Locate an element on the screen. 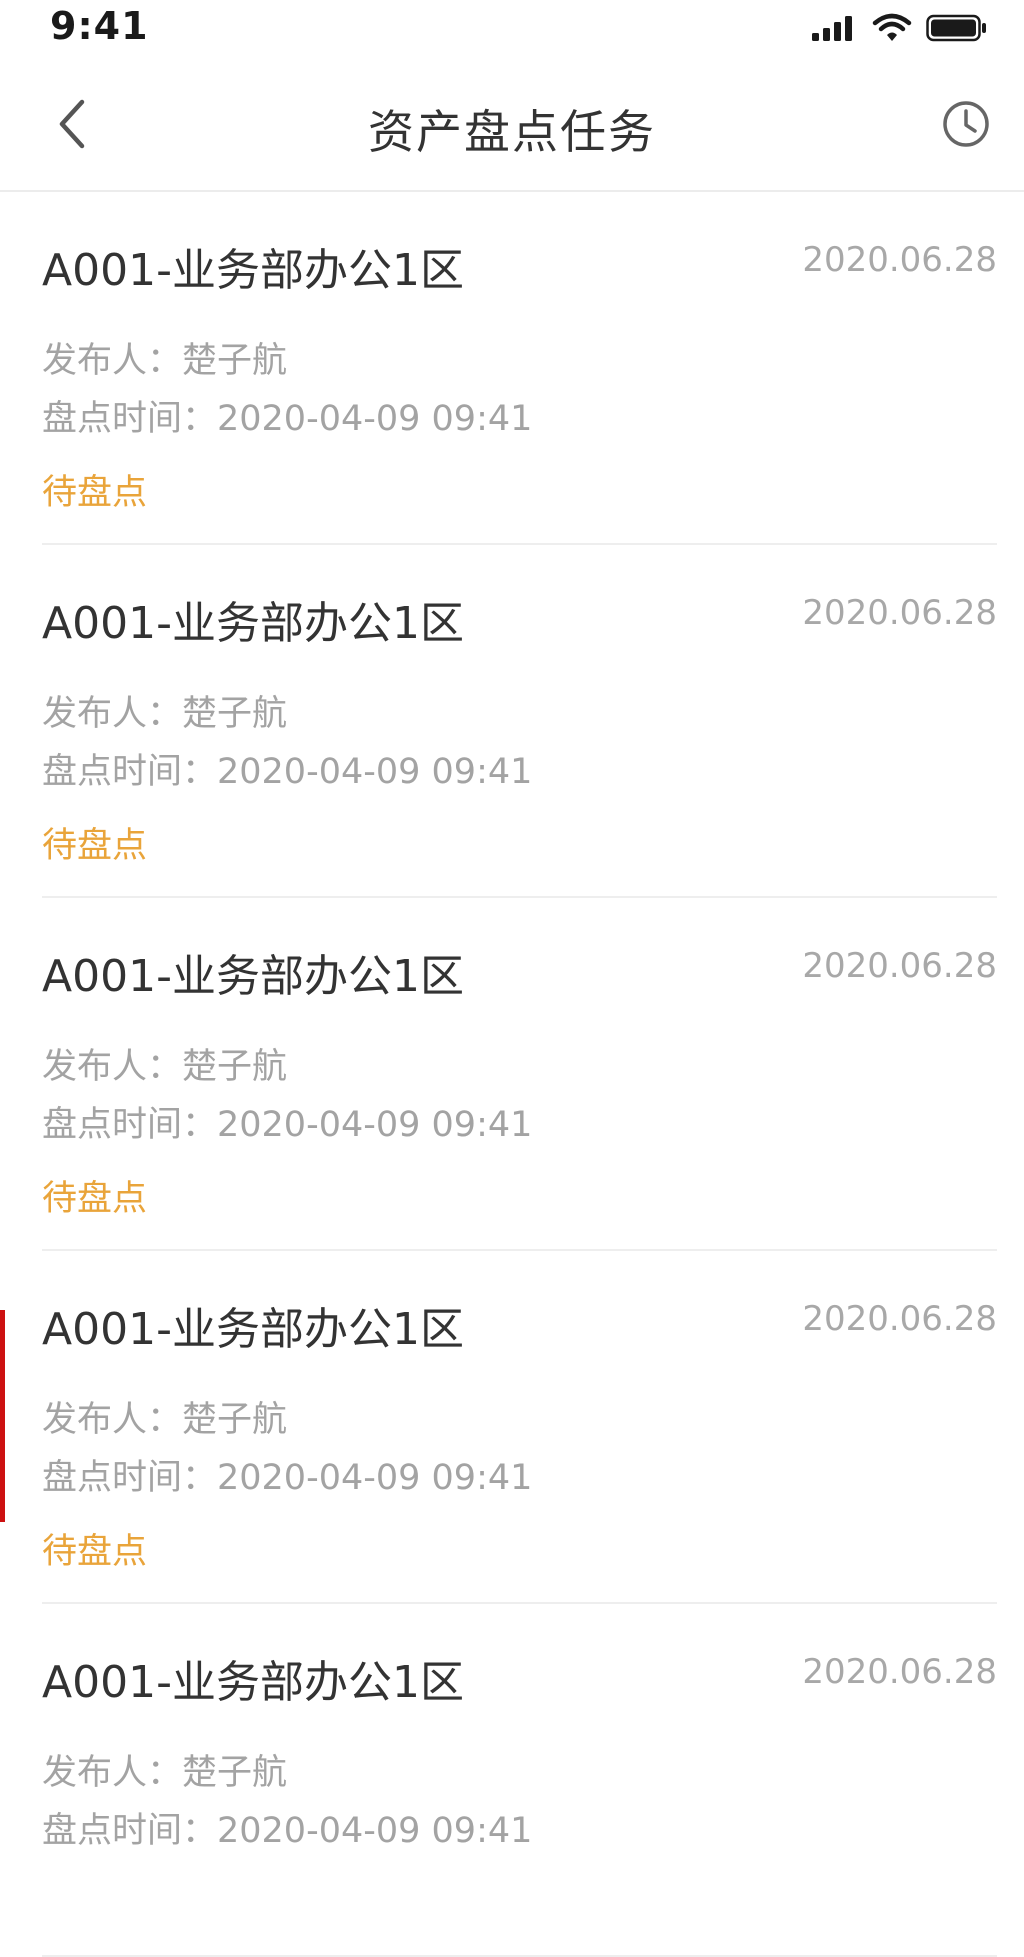 This screenshot has height=1957, width=1024. page-title: 资产盘点任务 is located at coordinates (512, 132).